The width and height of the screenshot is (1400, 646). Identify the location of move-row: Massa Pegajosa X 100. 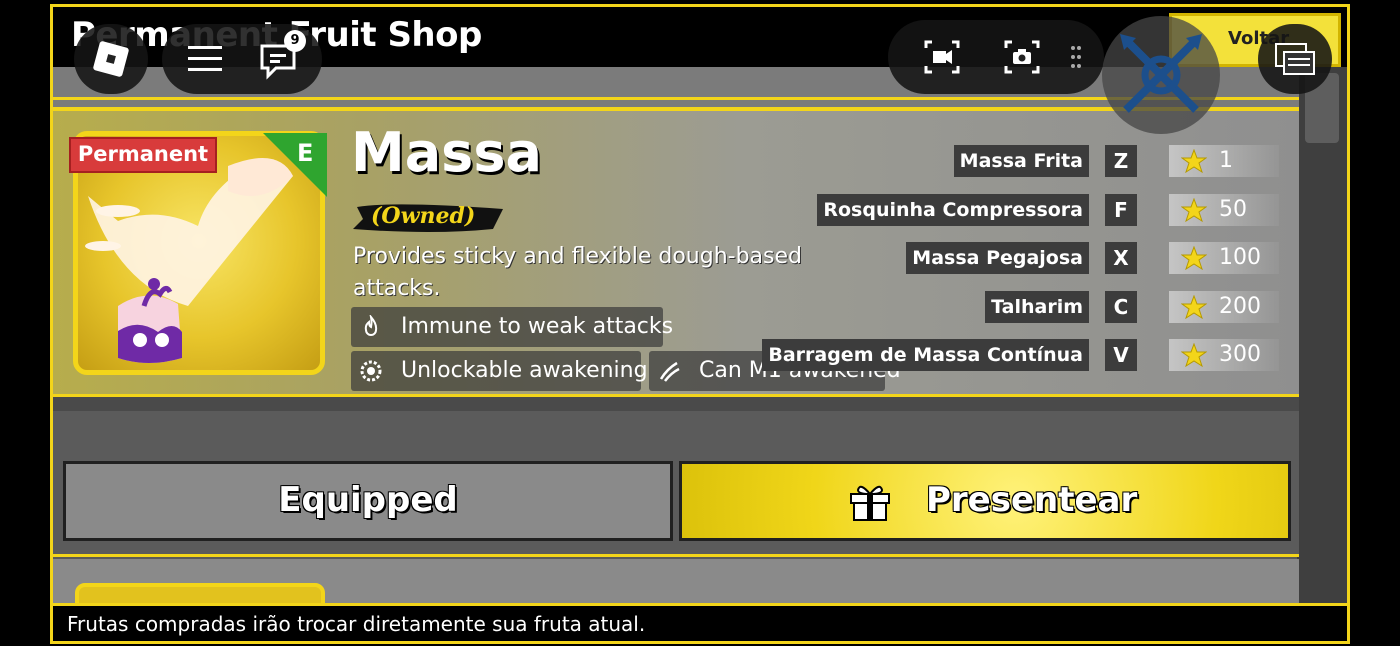
(1039, 258).